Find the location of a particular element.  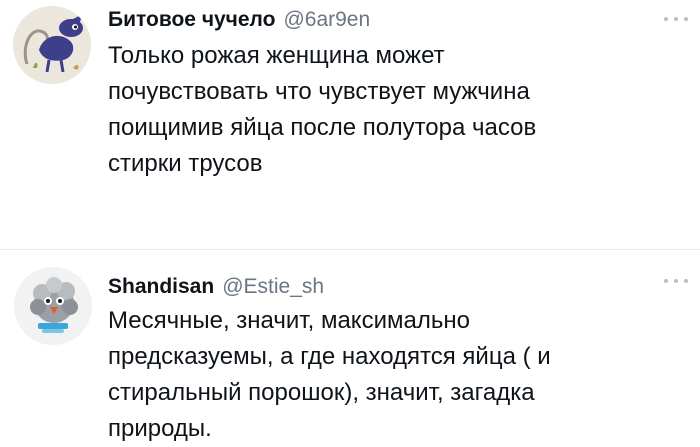

cartoon-character-avatar-icon is located at coordinates (52, 45).